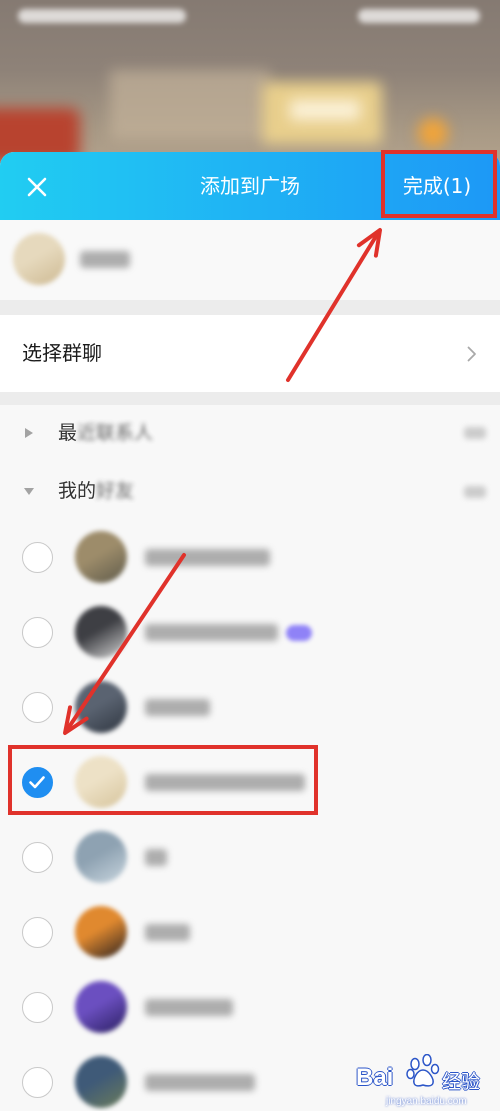 The height and width of the screenshot is (1111, 500). What do you see at coordinates (426, 1101) in the screenshot?
I see `watermark-url: jingyan.baidu.com` at bounding box center [426, 1101].